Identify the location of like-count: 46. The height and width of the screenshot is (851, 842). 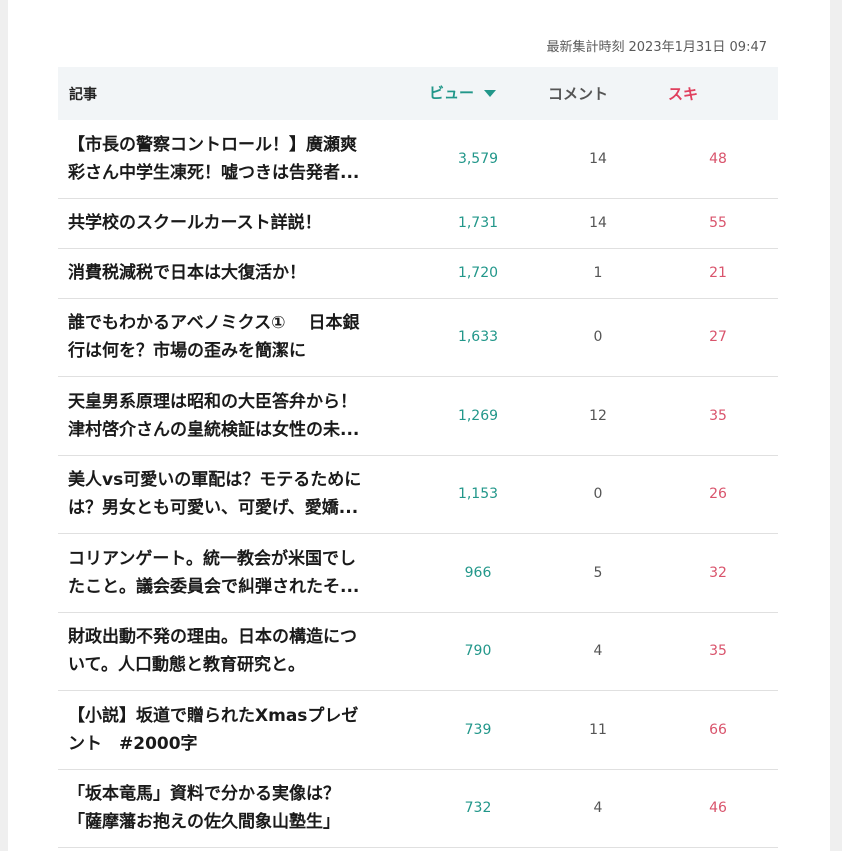
(718, 808).